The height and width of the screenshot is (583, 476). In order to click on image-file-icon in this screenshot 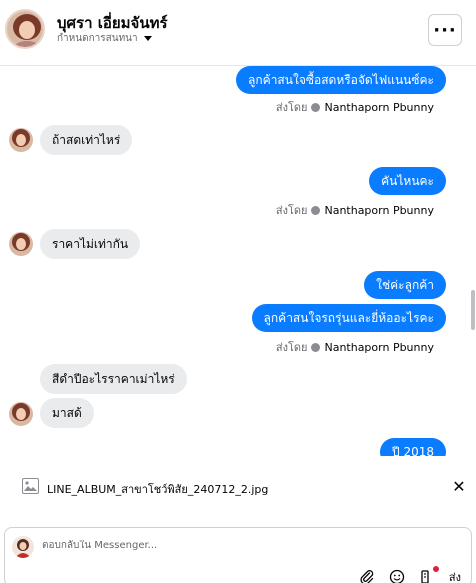, I will do `click(30, 486)`.